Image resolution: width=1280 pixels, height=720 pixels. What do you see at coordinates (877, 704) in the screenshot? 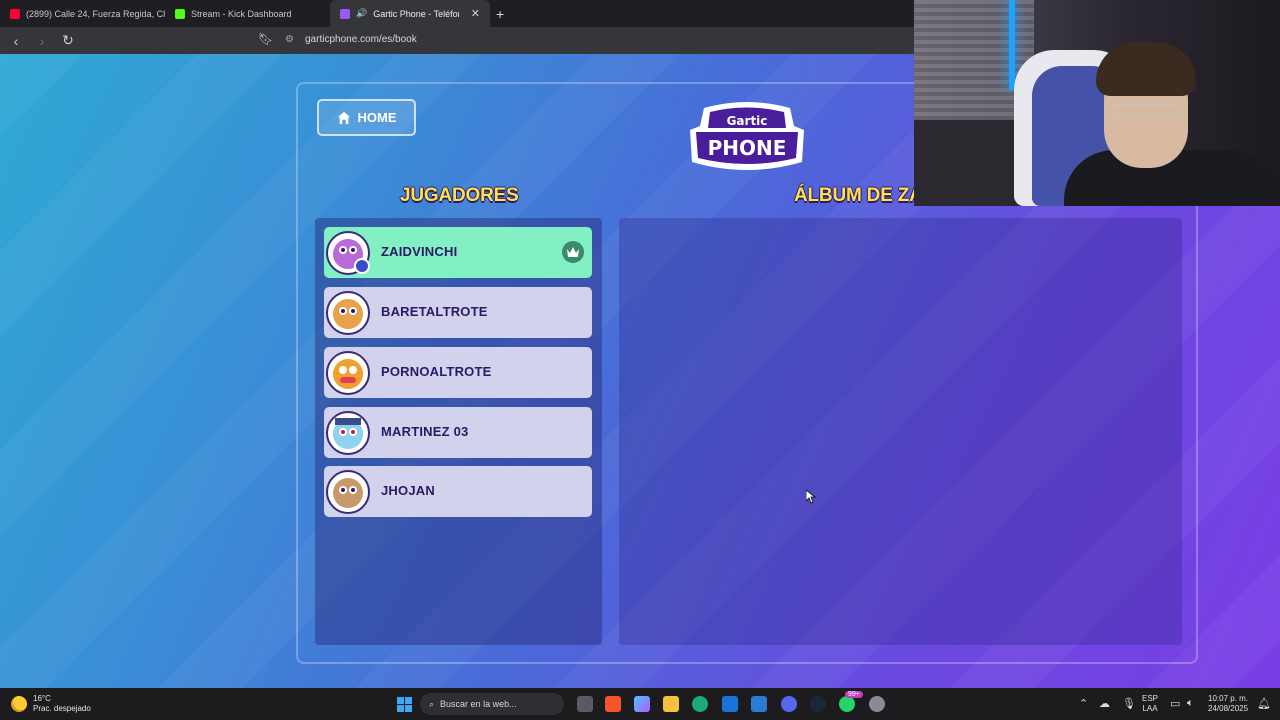
I see `app-icon` at bounding box center [877, 704].